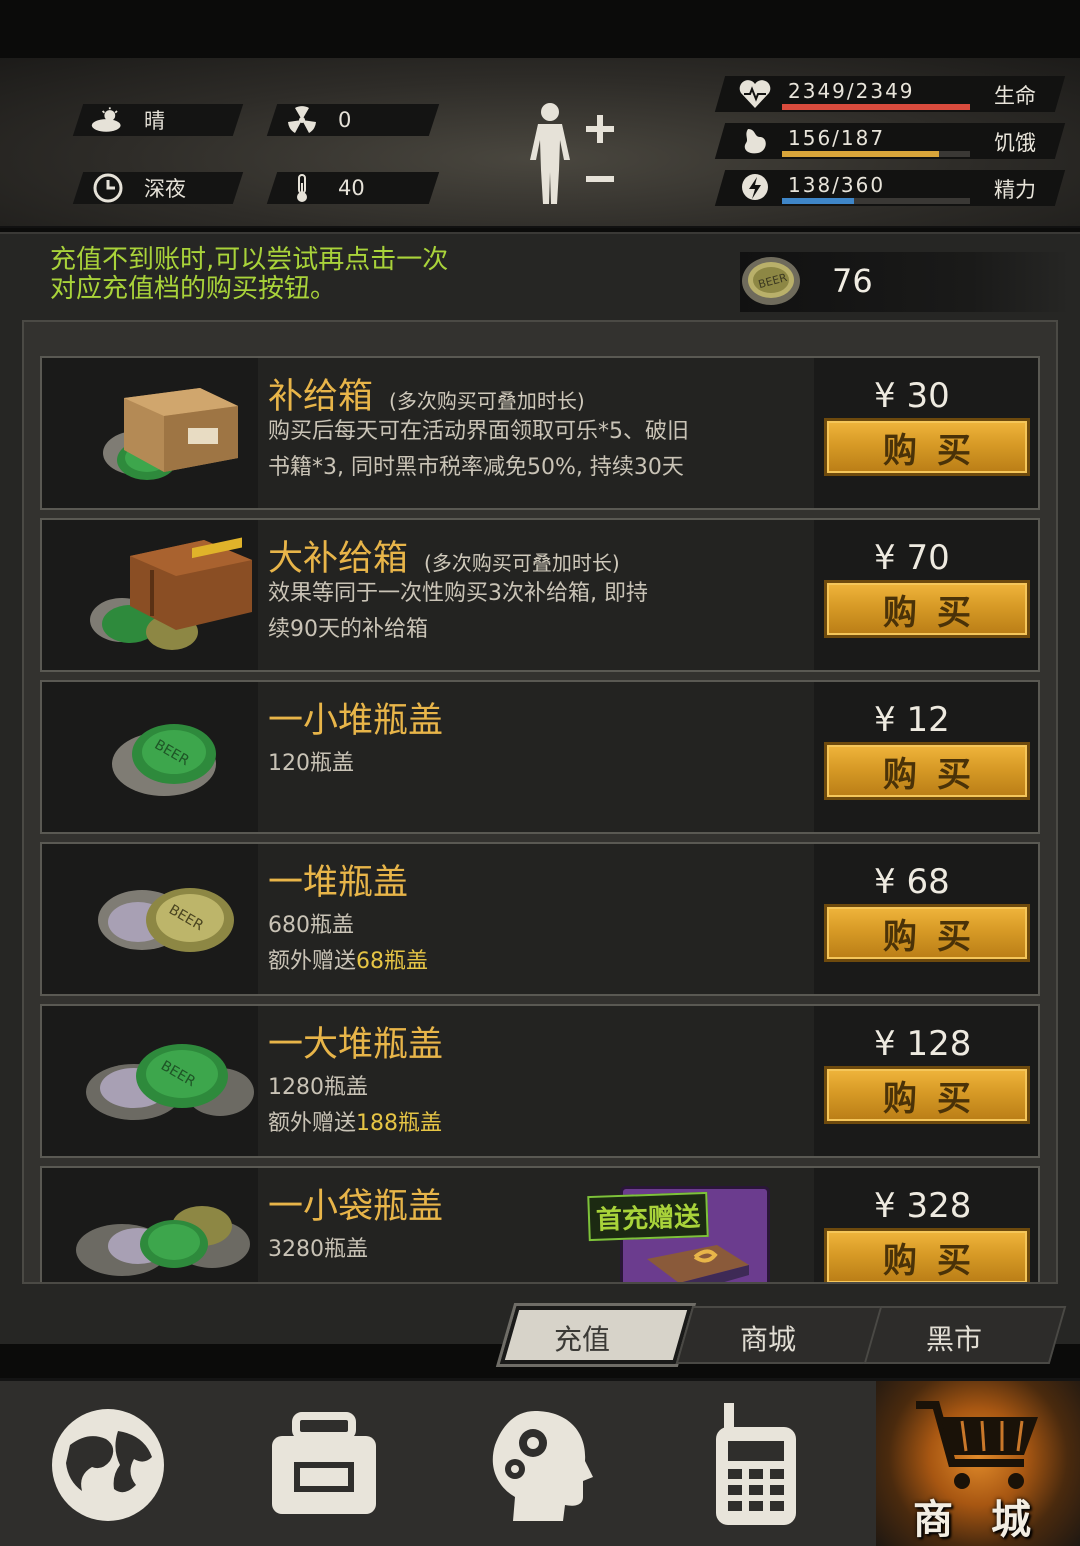  Describe the element at coordinates (170, 1082) in the screenshot. I see `large-cap-pile-icon: BEER` at that location.